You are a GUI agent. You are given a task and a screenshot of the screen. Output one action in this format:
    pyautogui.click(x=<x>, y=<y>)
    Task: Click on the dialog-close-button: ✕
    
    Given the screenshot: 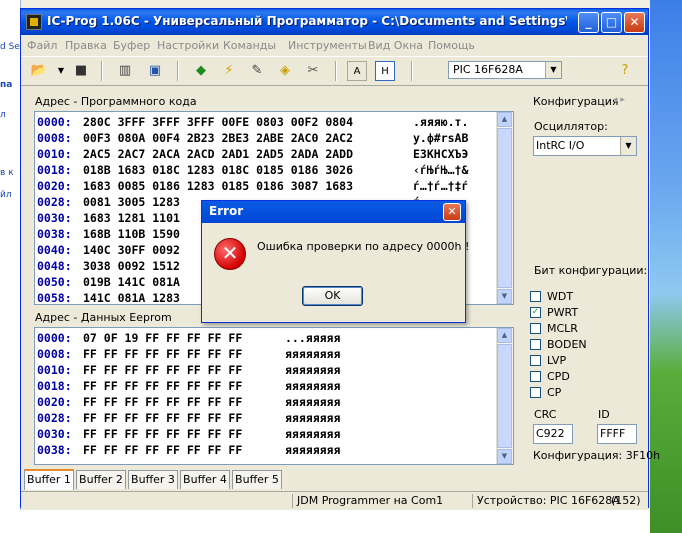 What is the action you would take?
    pyautogui.click(x=452, y=212)
    